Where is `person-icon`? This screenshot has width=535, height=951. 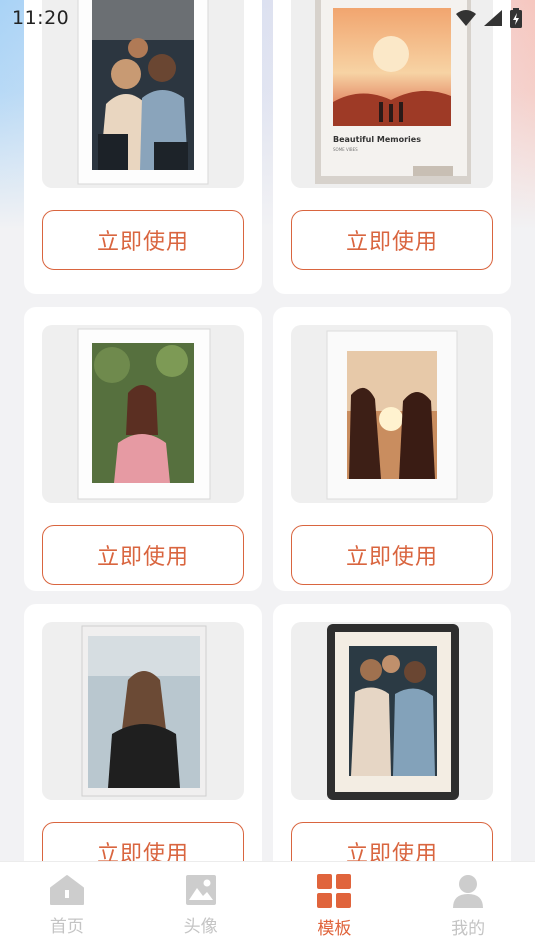 person-icon is located at coordinates (468, 891).